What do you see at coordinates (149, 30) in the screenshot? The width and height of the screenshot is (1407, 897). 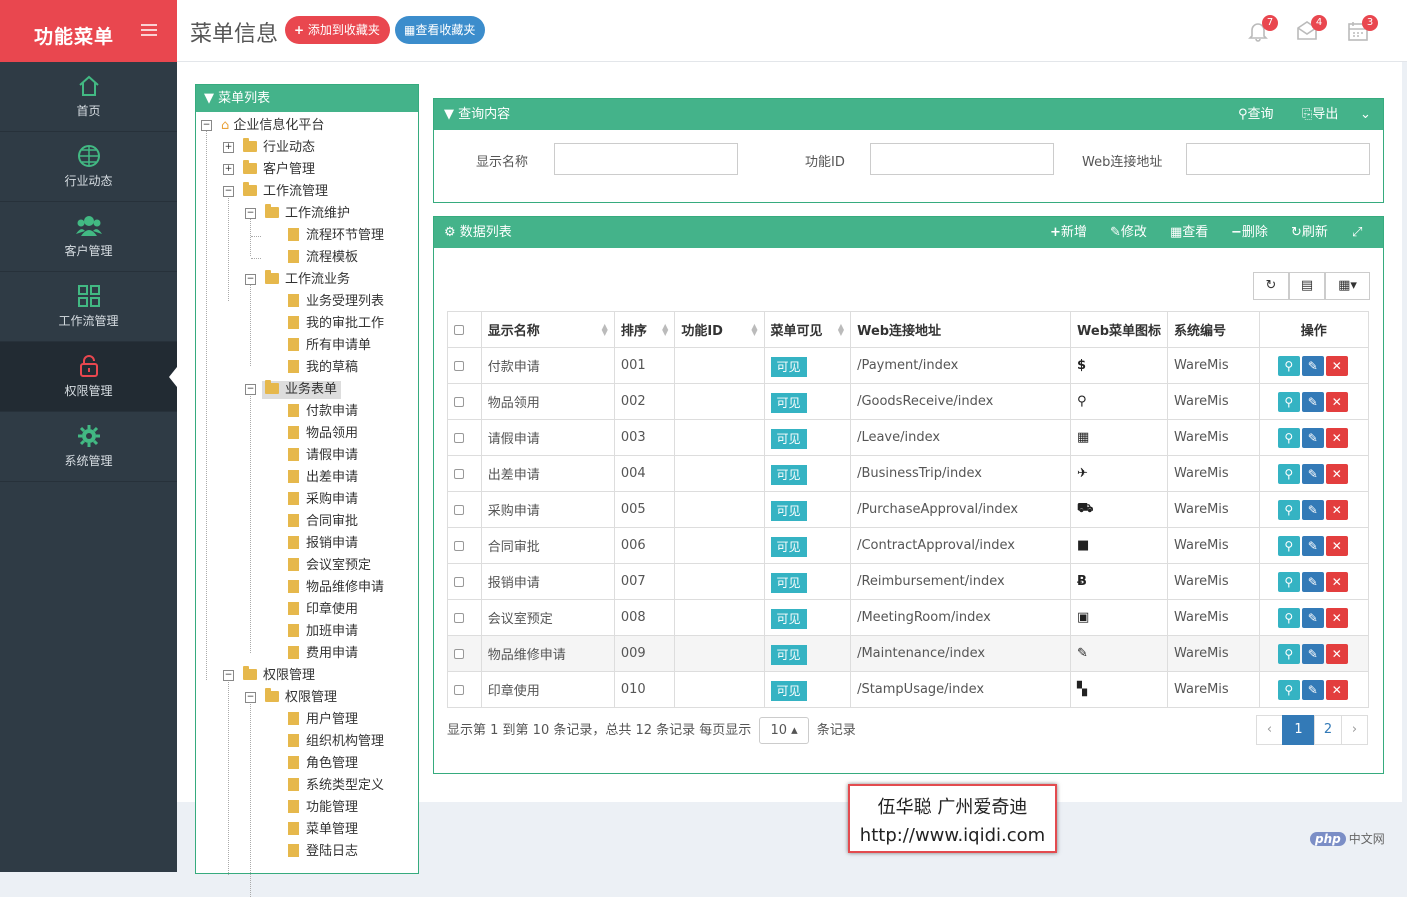 I see `menu-toggle-icon` at bounding box center [149, 30].